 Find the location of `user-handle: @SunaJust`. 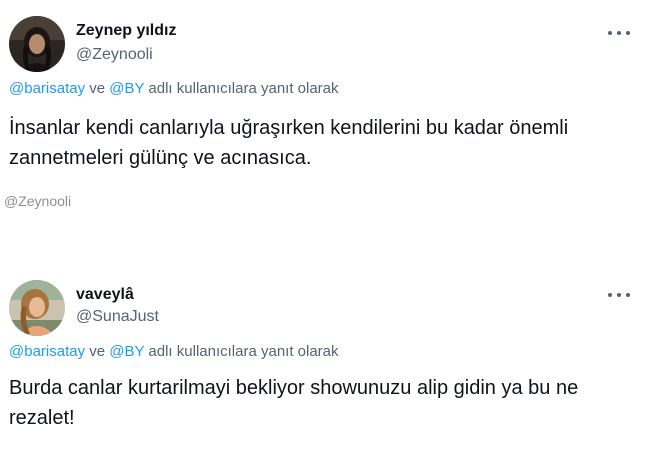

user-handle: @SunaJust is located at coordinates (117, 317).